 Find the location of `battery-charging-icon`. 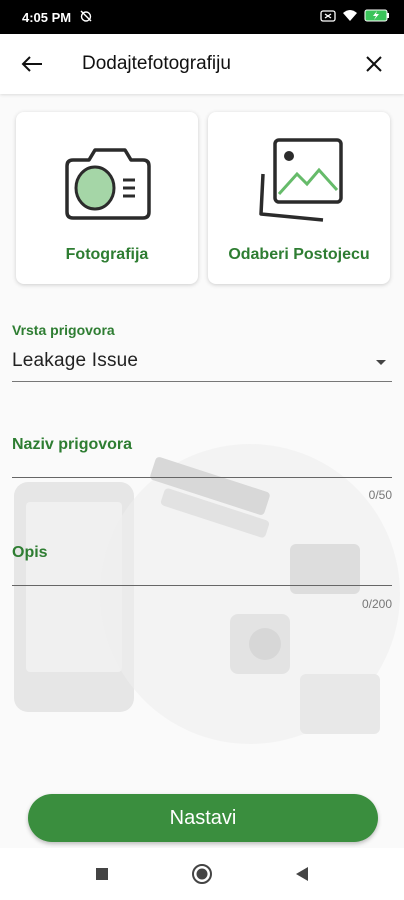

battery-charging-icon is located at coordinates (377, 17).